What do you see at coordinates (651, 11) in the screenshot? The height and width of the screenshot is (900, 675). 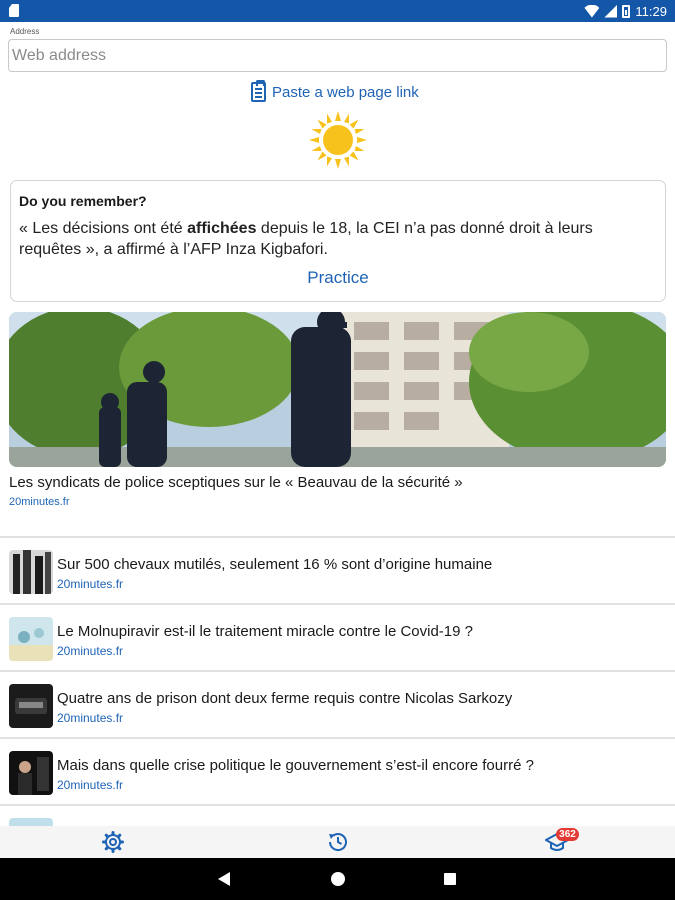 I see `status-time: 11:29` at bounding box center [651, 11].